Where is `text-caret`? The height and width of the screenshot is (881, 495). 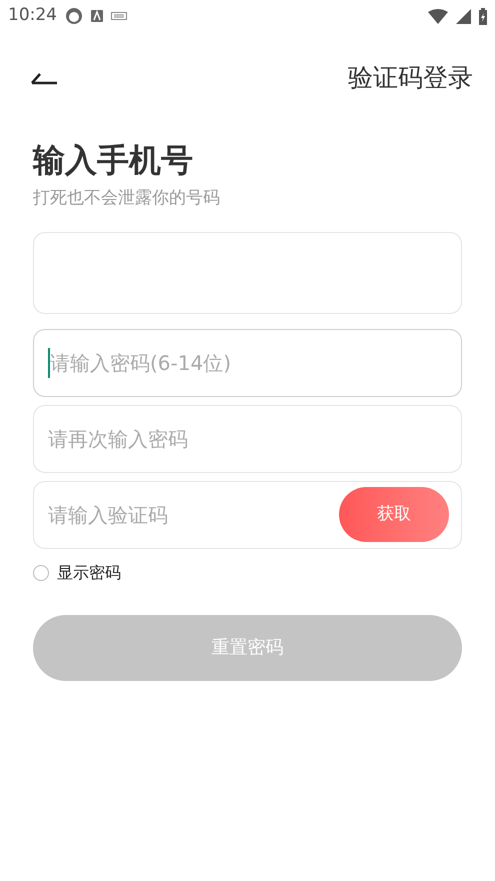 text-caret is located at coordinates (49, 363).